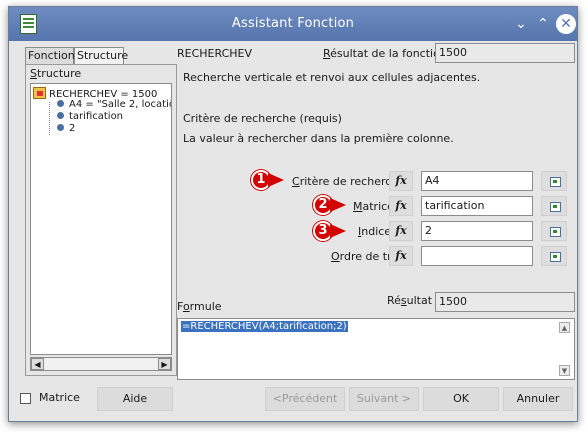 The height and width of the screenshot is (432, 588). I want to click on scroll-down-icon: ▼, so click(564, 370).